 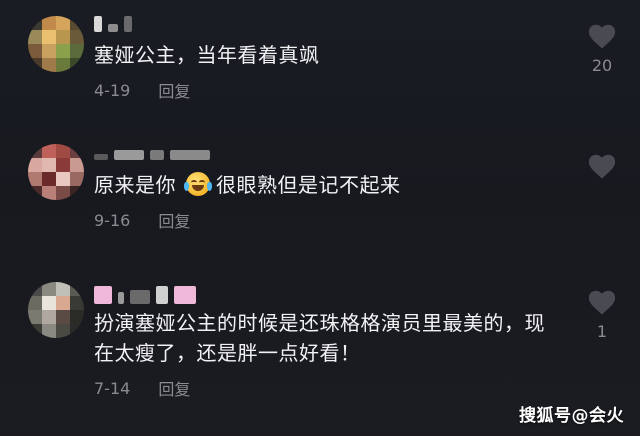 I want to click on comment-meta: 7-14 回复, so click(x=142, y=388).